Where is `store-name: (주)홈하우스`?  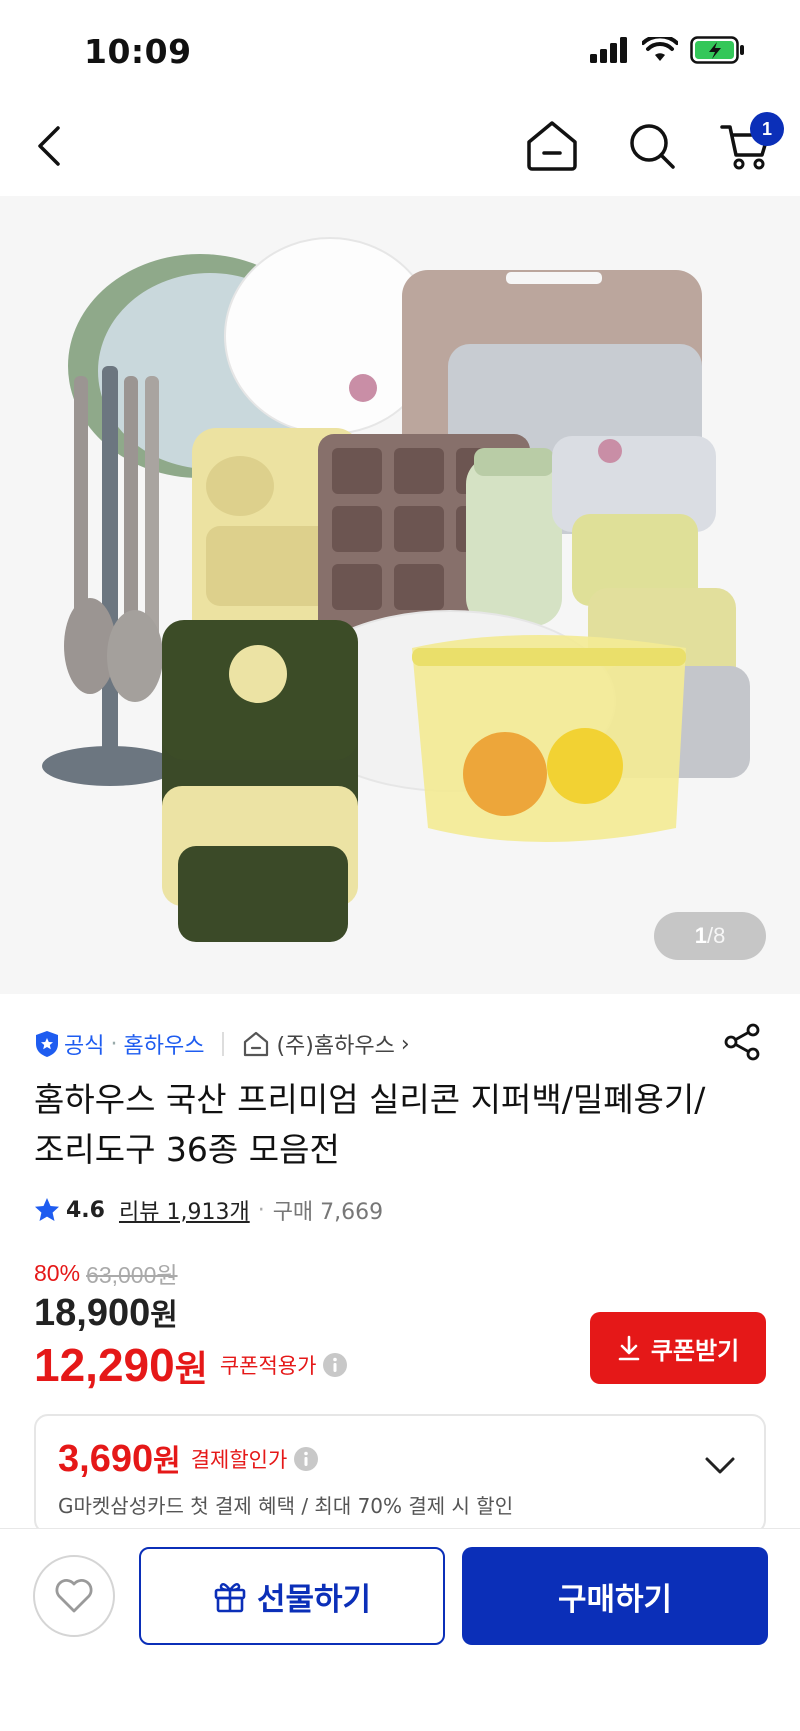
store-name: (주)홈하우스 is located at coordinates (335, 1046).